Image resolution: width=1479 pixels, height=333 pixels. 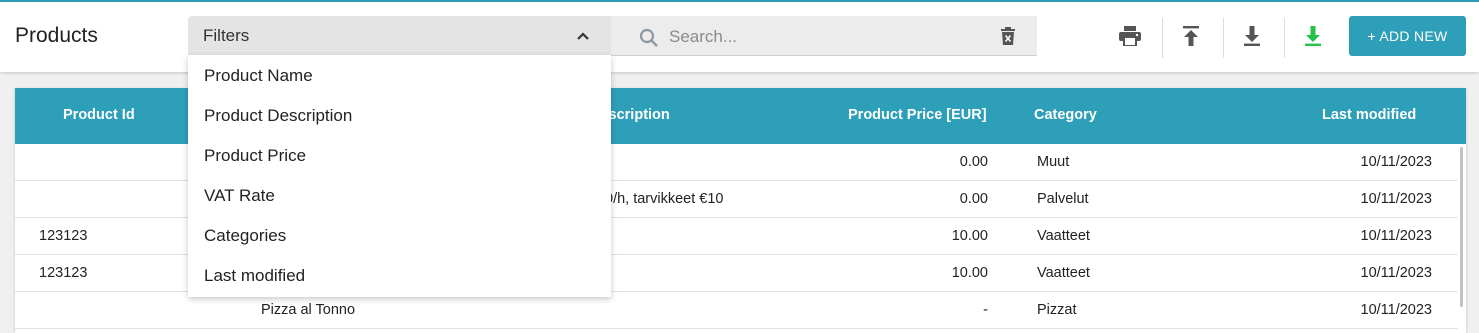 I want to click on cell-product-name: Pizza al Tonno, so click(x=308, y=310).